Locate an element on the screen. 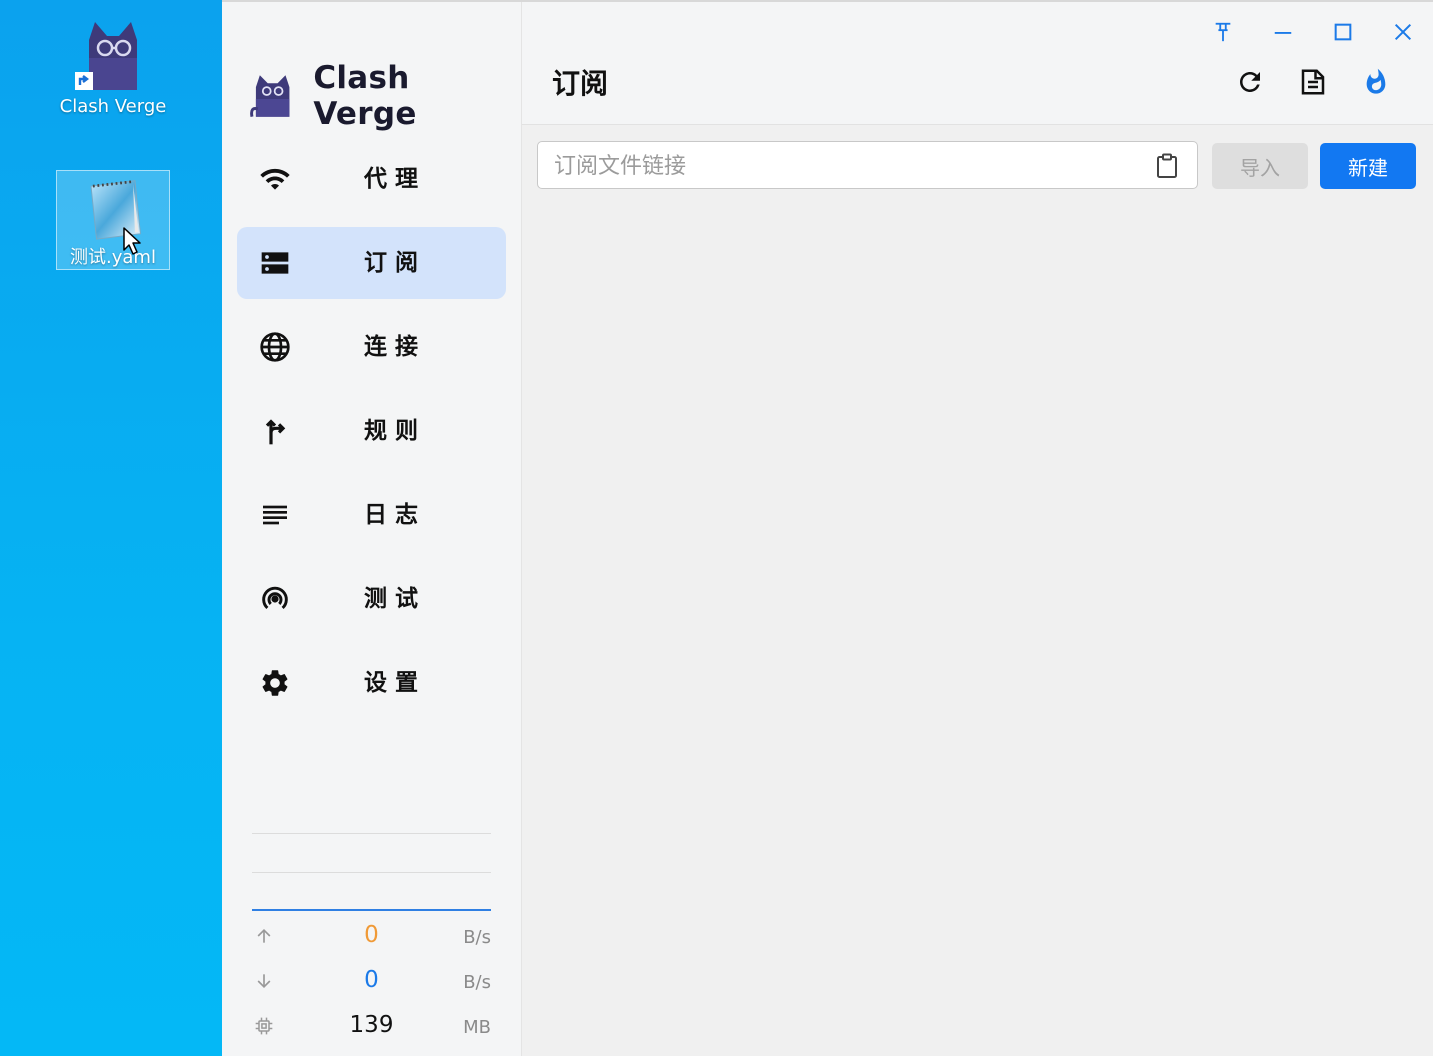 Image resolution: width=1433 pixels, height=1056 pixels. lines-icon is located at coordinates (275, 515).